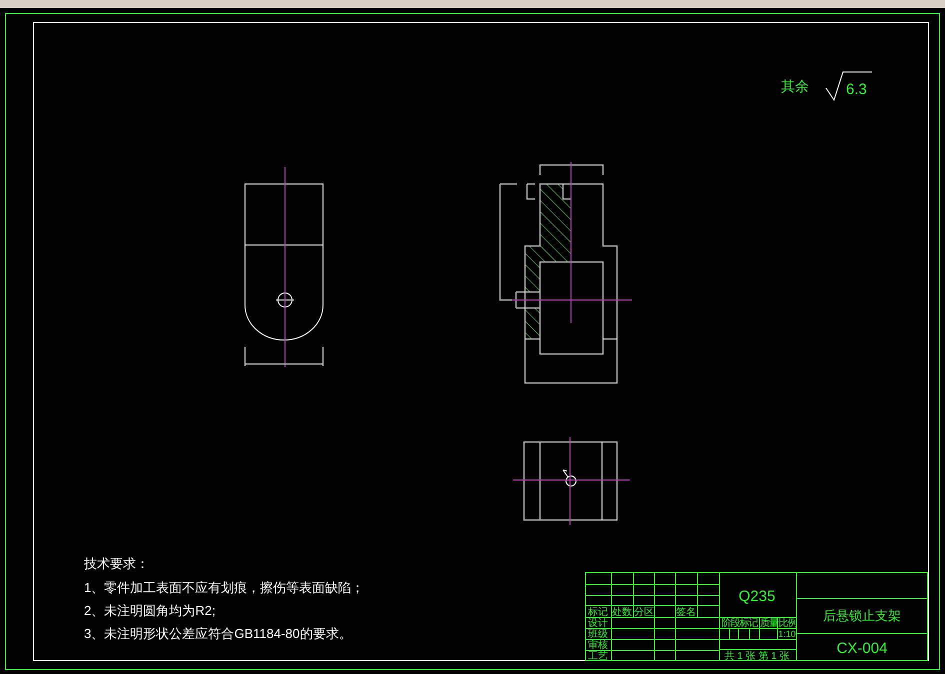 The height and width of the screenshot is (674, 945). What do you see at coordinates (598, 656) in the screenshot?
I see `title-block-label: 工艺` at bounding box center [598, 656].